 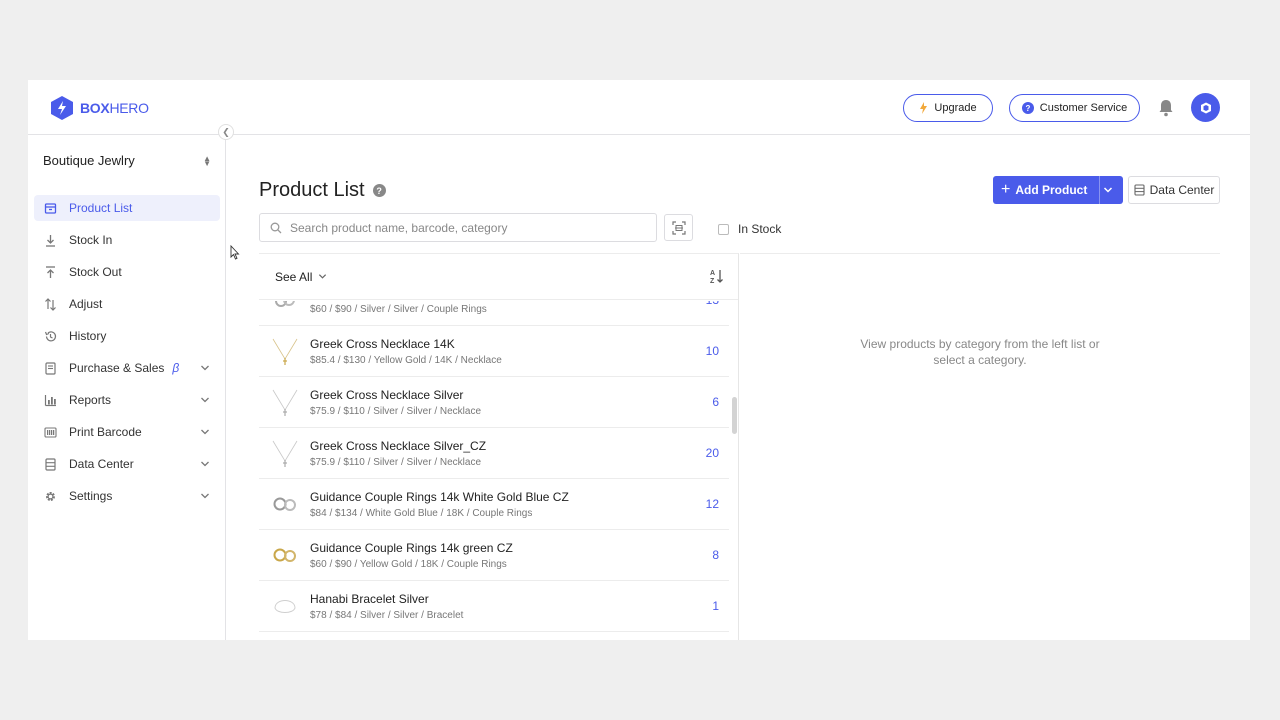 I want to click on sidebar-item-label: History, so click(x=88, y=336).